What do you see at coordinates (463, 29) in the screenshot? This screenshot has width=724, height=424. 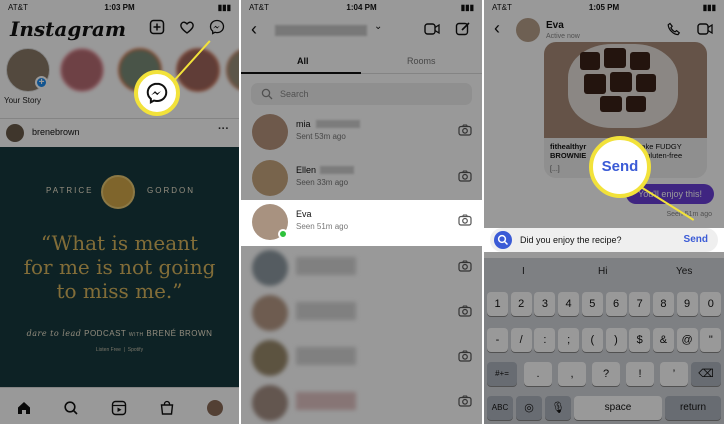 I see `compose-icon` at bounding box center [463, 29].